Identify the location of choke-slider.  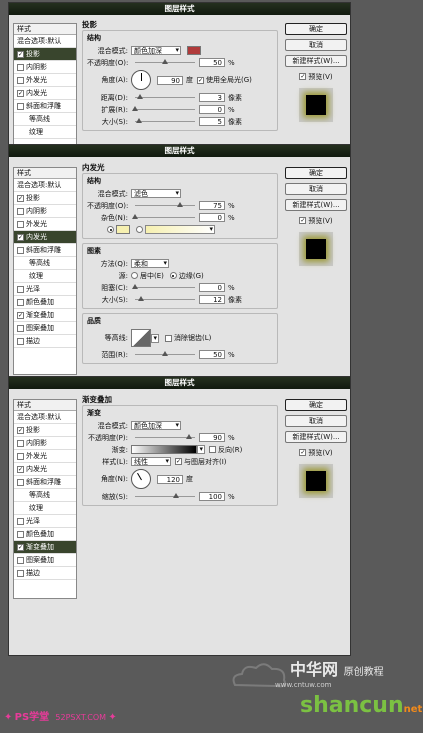
(163, 286).